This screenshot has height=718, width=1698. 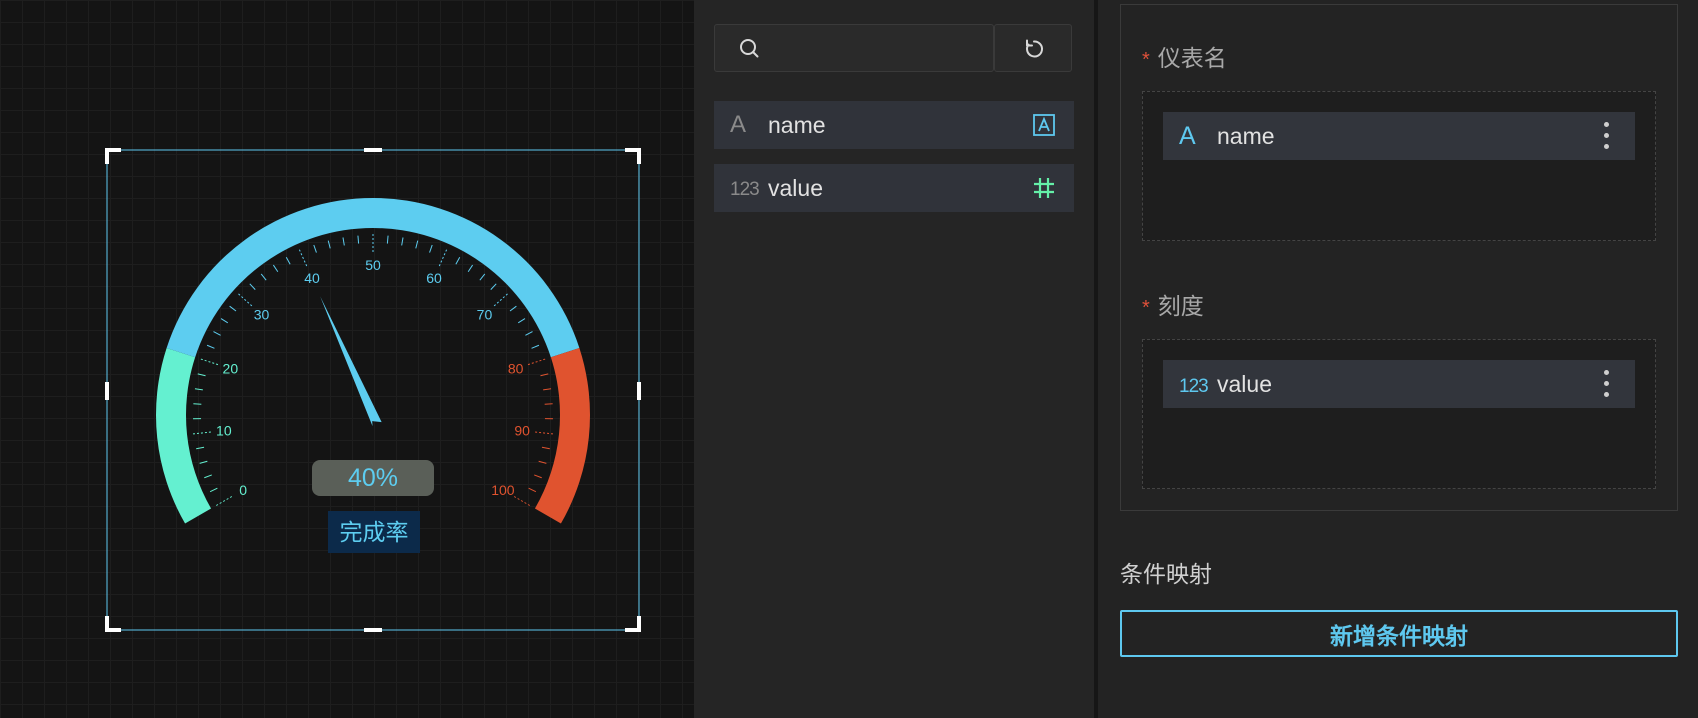 What do you see at coordinates (373, 265) in the screenshot?
I see `gauge-tick-label: 50` at bounding box center [373, 265].